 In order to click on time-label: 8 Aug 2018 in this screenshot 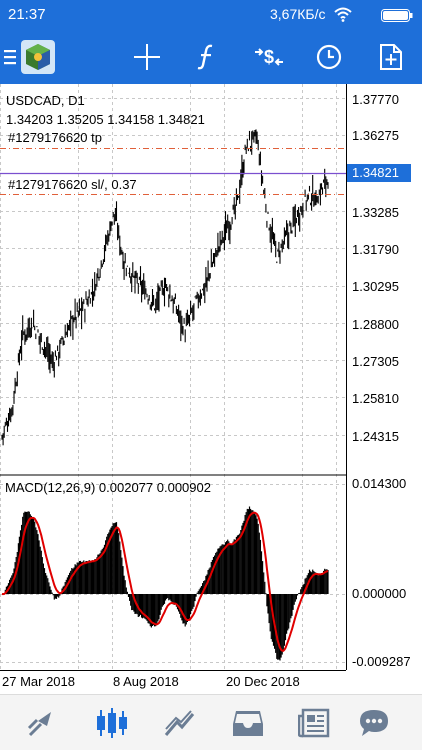, I will do `click(146, 681)`.